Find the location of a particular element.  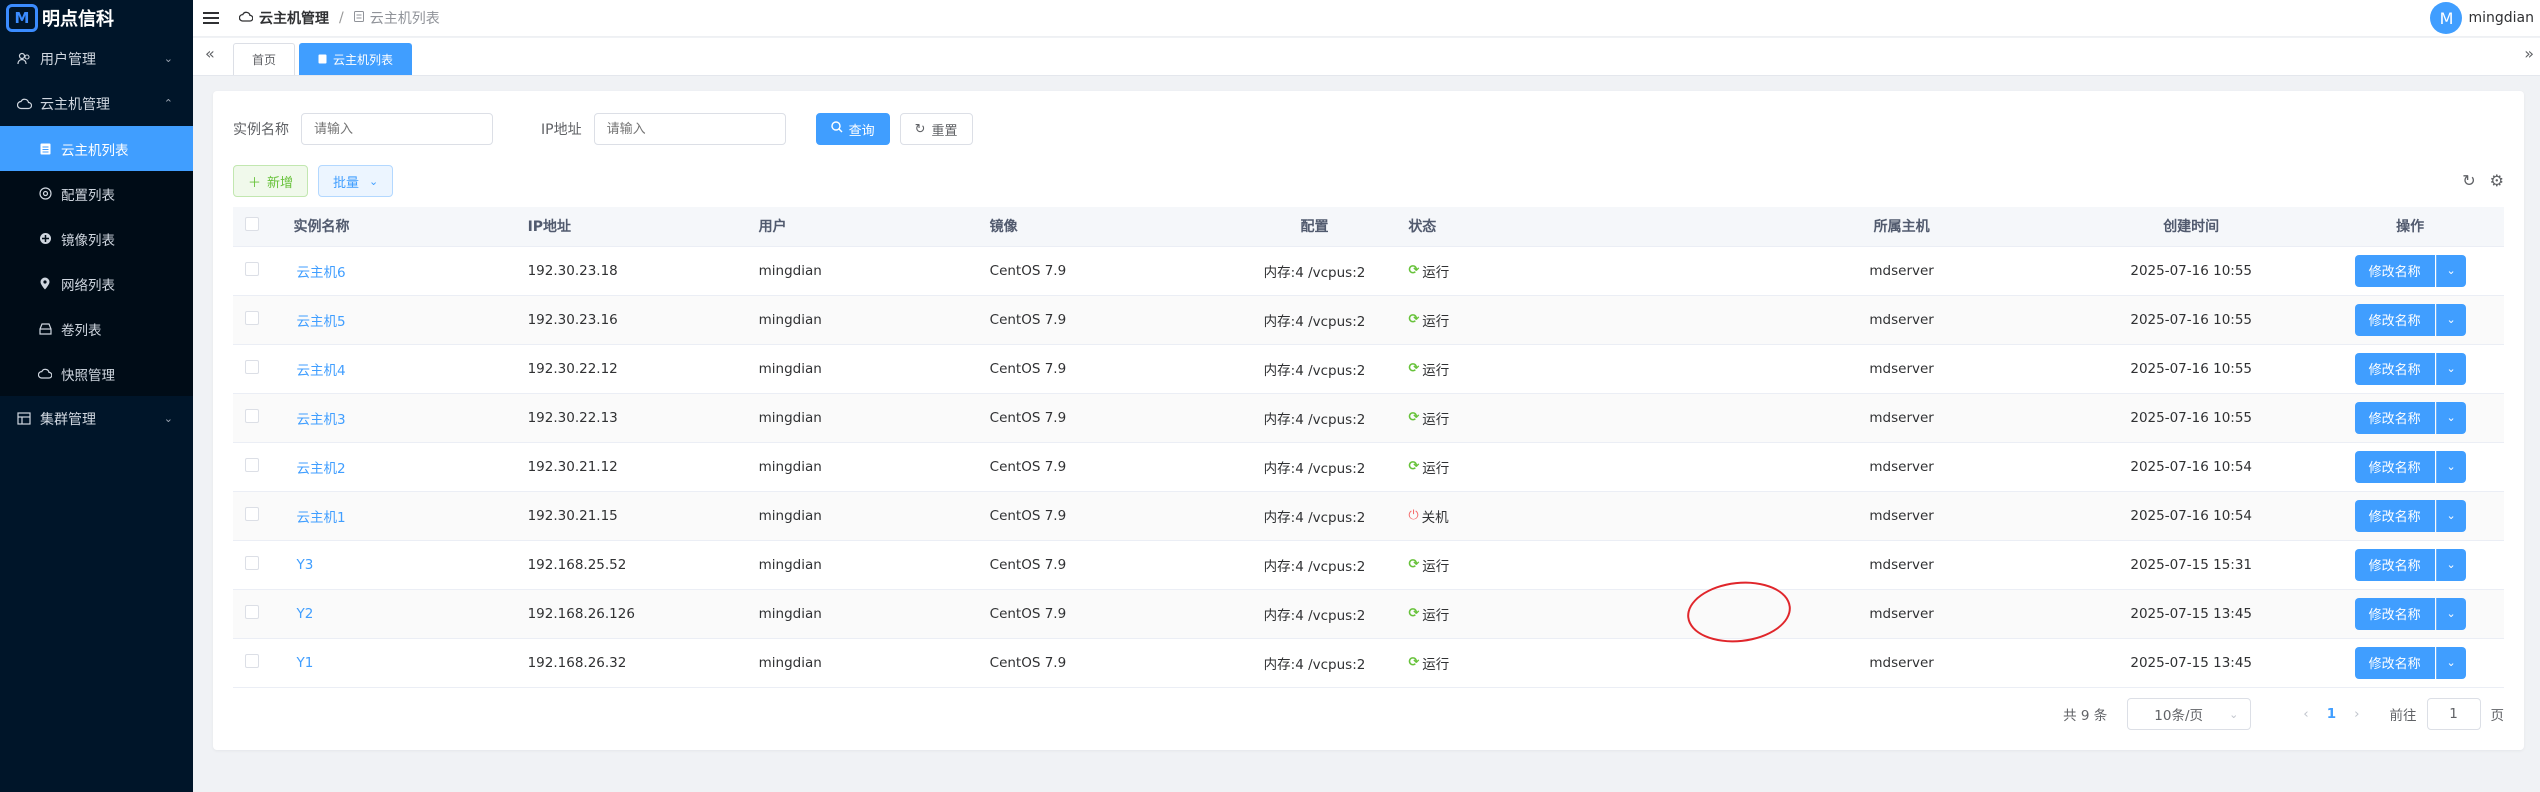

ip-label: IP地址 is located at coordinates (561, 130).